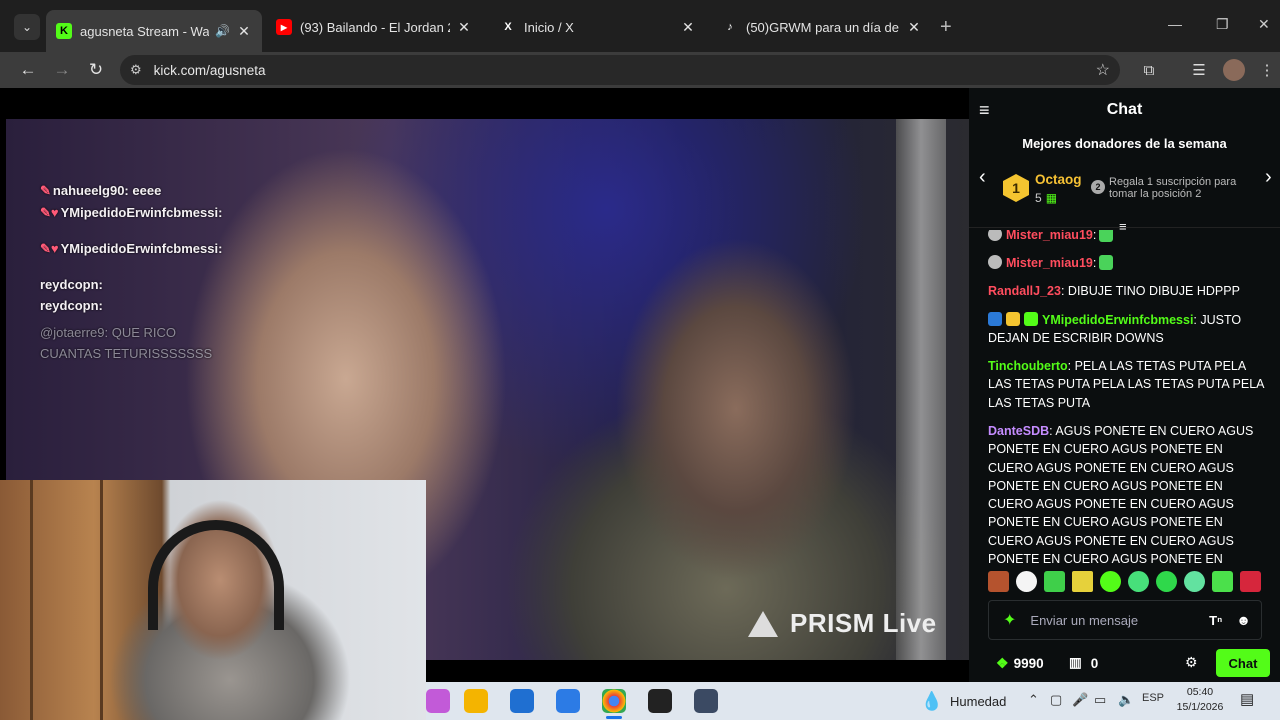  I want to click on tray-chevron-icon: ⌃, so click(1033, 700).